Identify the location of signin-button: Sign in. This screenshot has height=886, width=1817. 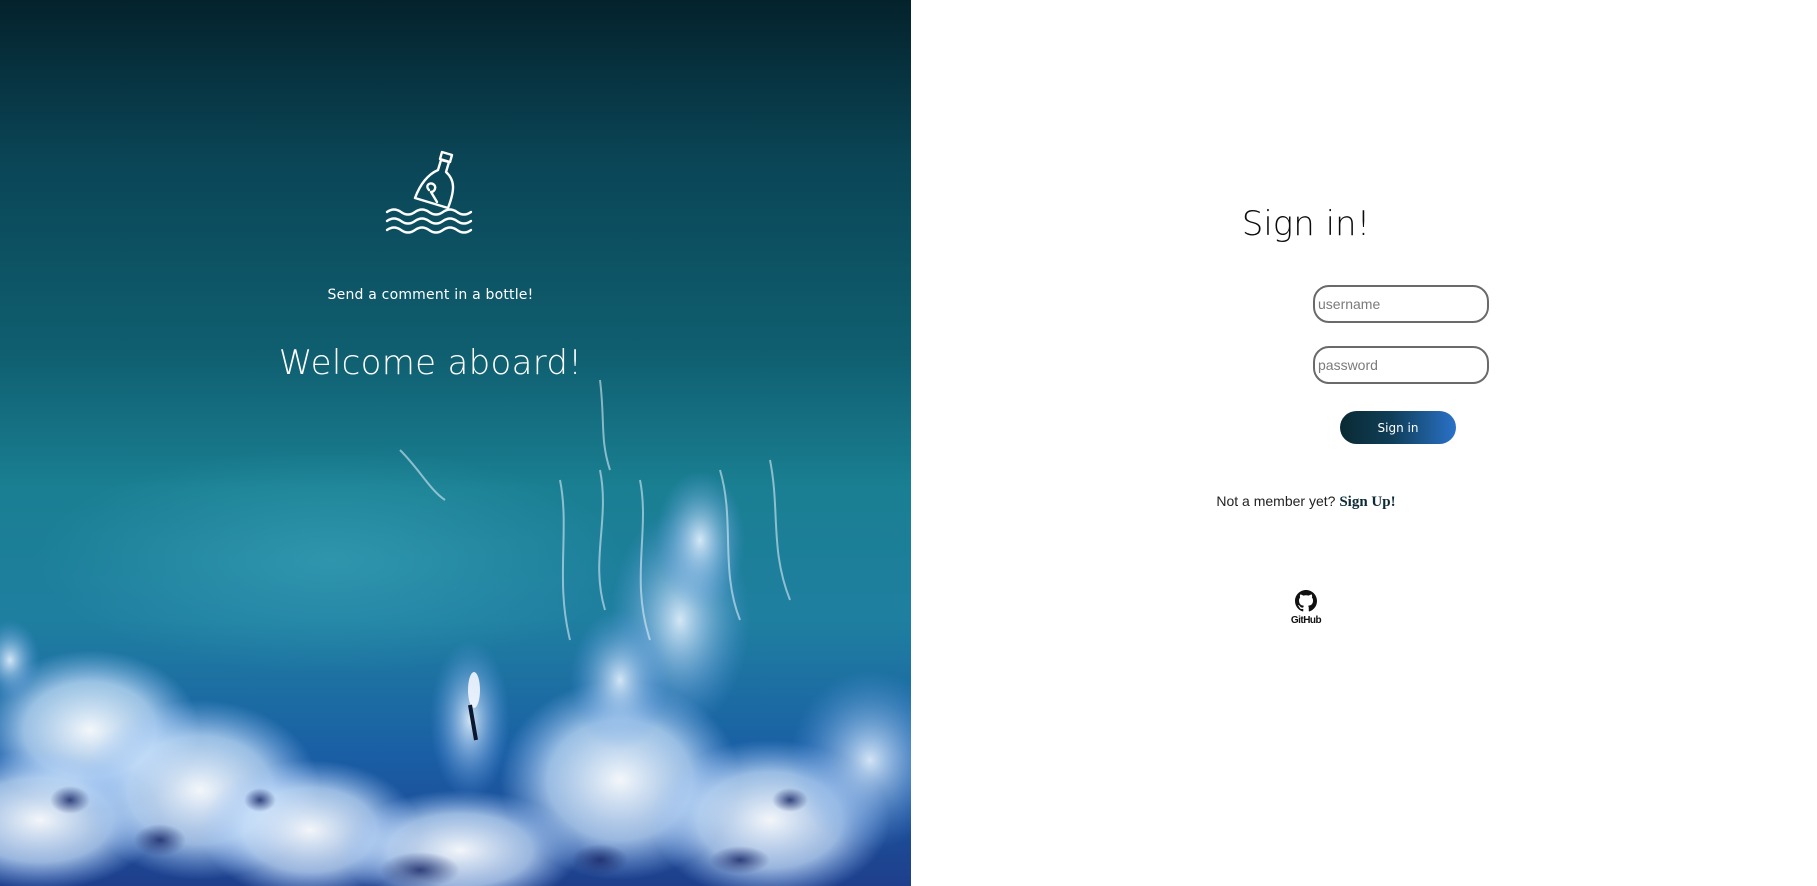
(1398, 427).